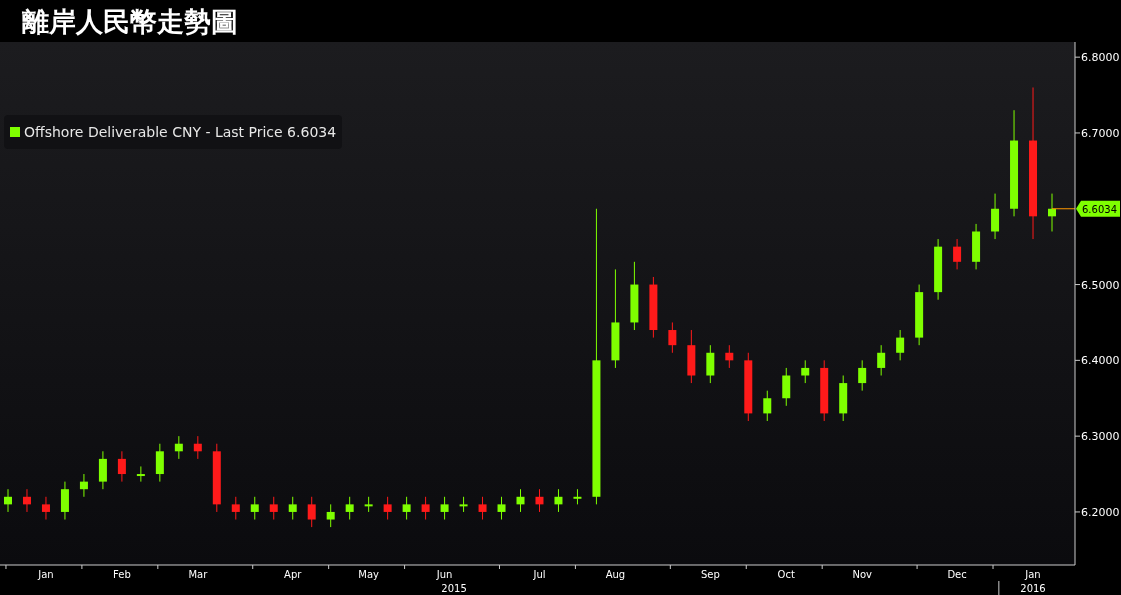 The height and width of the screenshot is (595, 1121). I want to click on x-axis-tick: May, so click(353, 572).